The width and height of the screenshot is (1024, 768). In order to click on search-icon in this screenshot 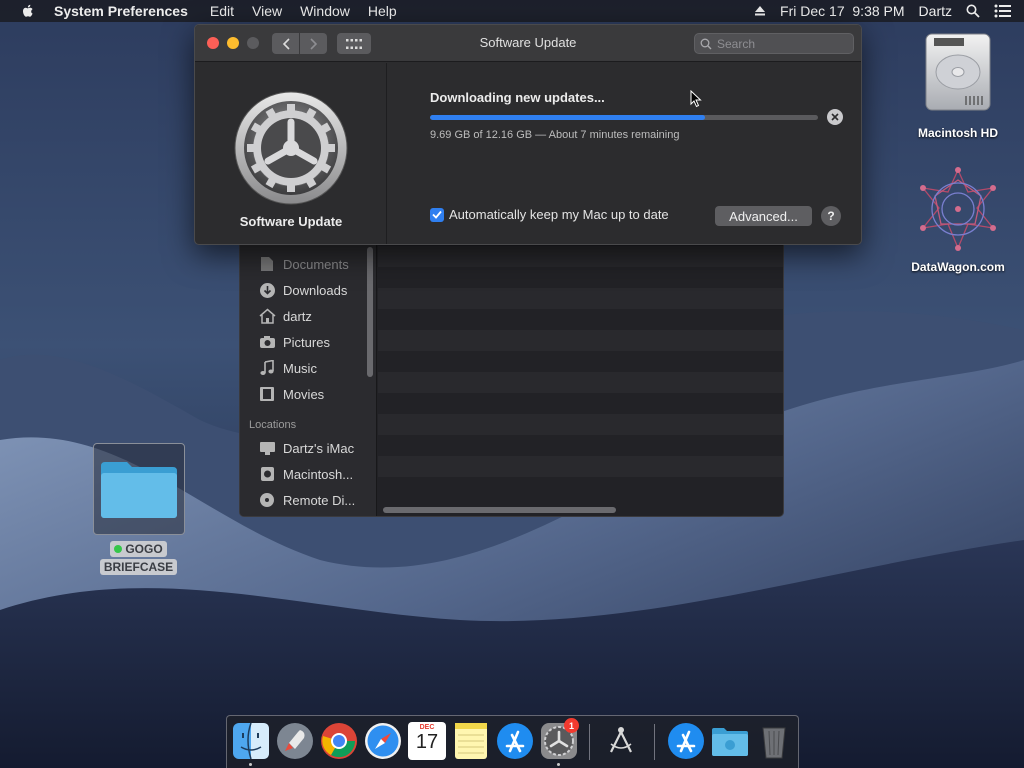, I will do `click(706, 43)`.